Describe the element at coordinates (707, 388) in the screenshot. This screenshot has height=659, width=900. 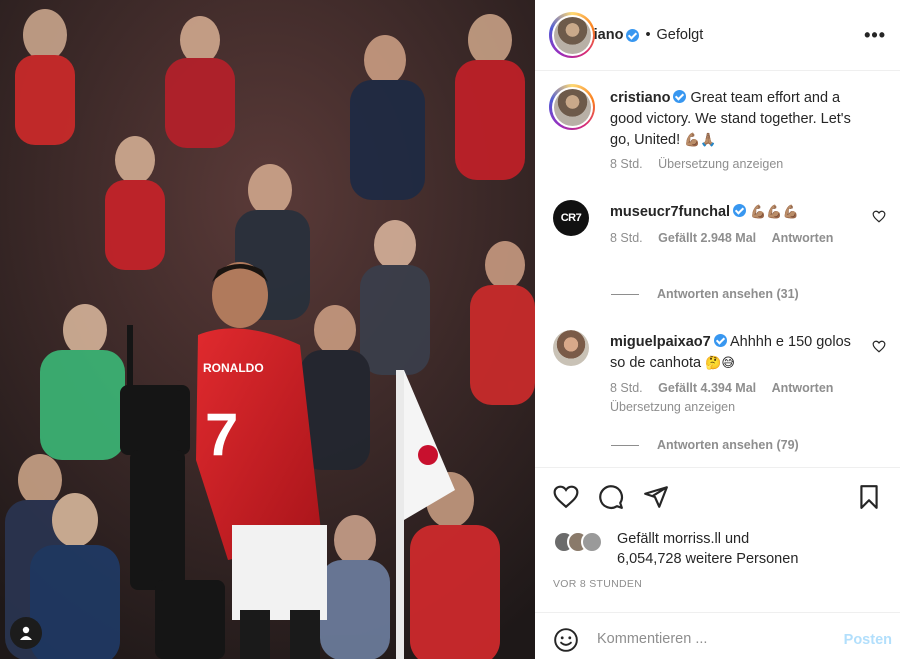
I see `comment-likes: Gefällt 4.394 Mal` at that location.